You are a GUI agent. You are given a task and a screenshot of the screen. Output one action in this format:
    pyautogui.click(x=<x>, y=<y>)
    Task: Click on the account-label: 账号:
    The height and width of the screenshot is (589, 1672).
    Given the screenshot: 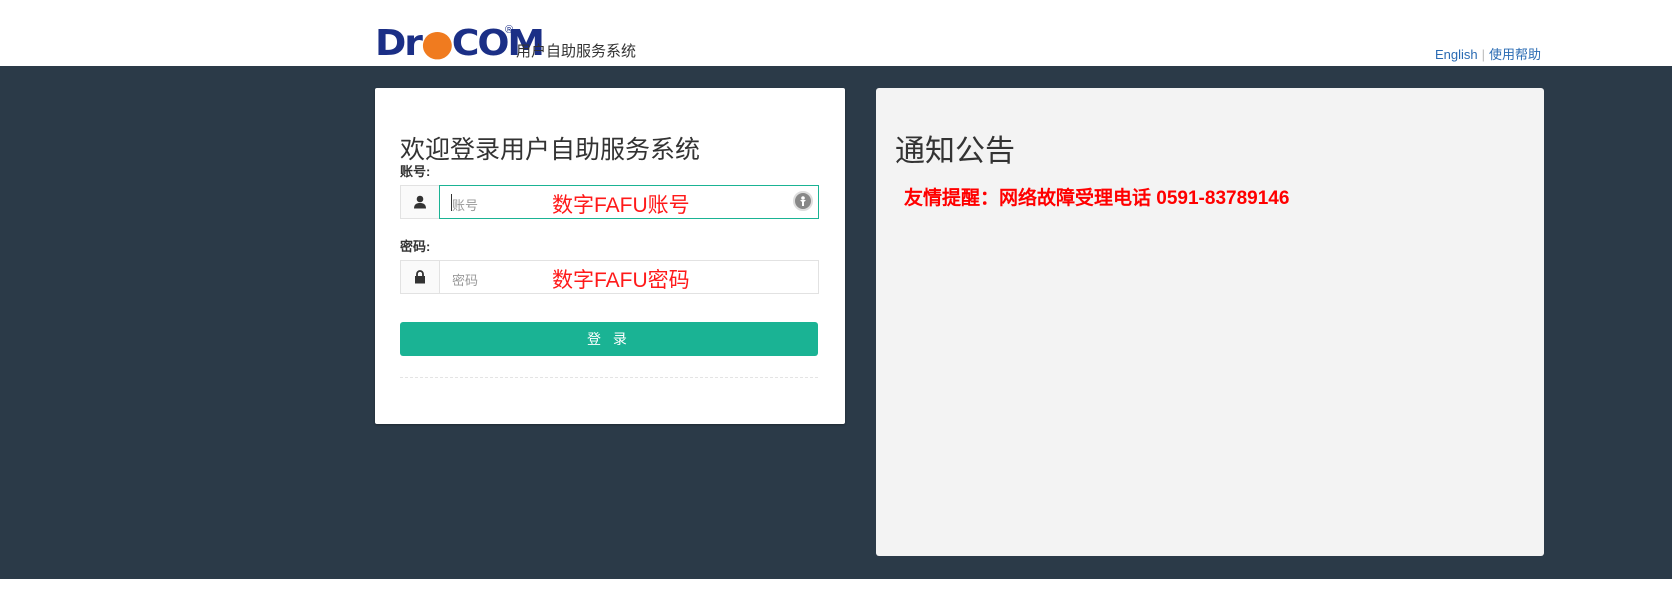 What is the action you would take?
    pyautogui.click(x=415, y=171)
    